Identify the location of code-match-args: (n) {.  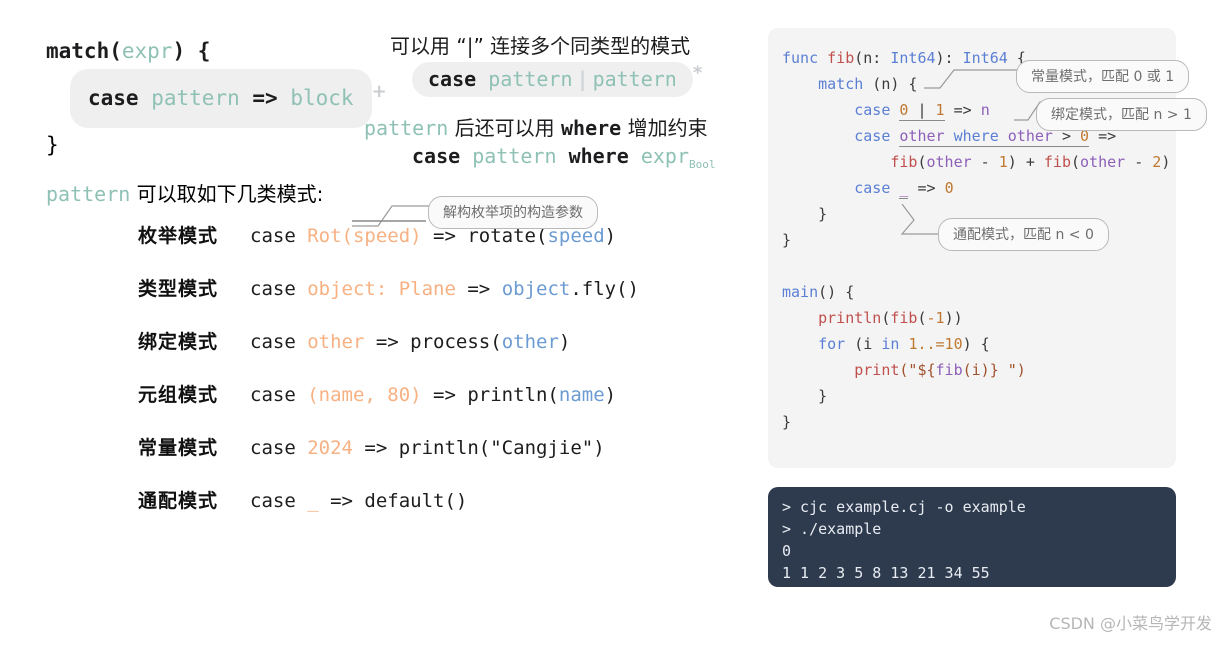
(890, 84).